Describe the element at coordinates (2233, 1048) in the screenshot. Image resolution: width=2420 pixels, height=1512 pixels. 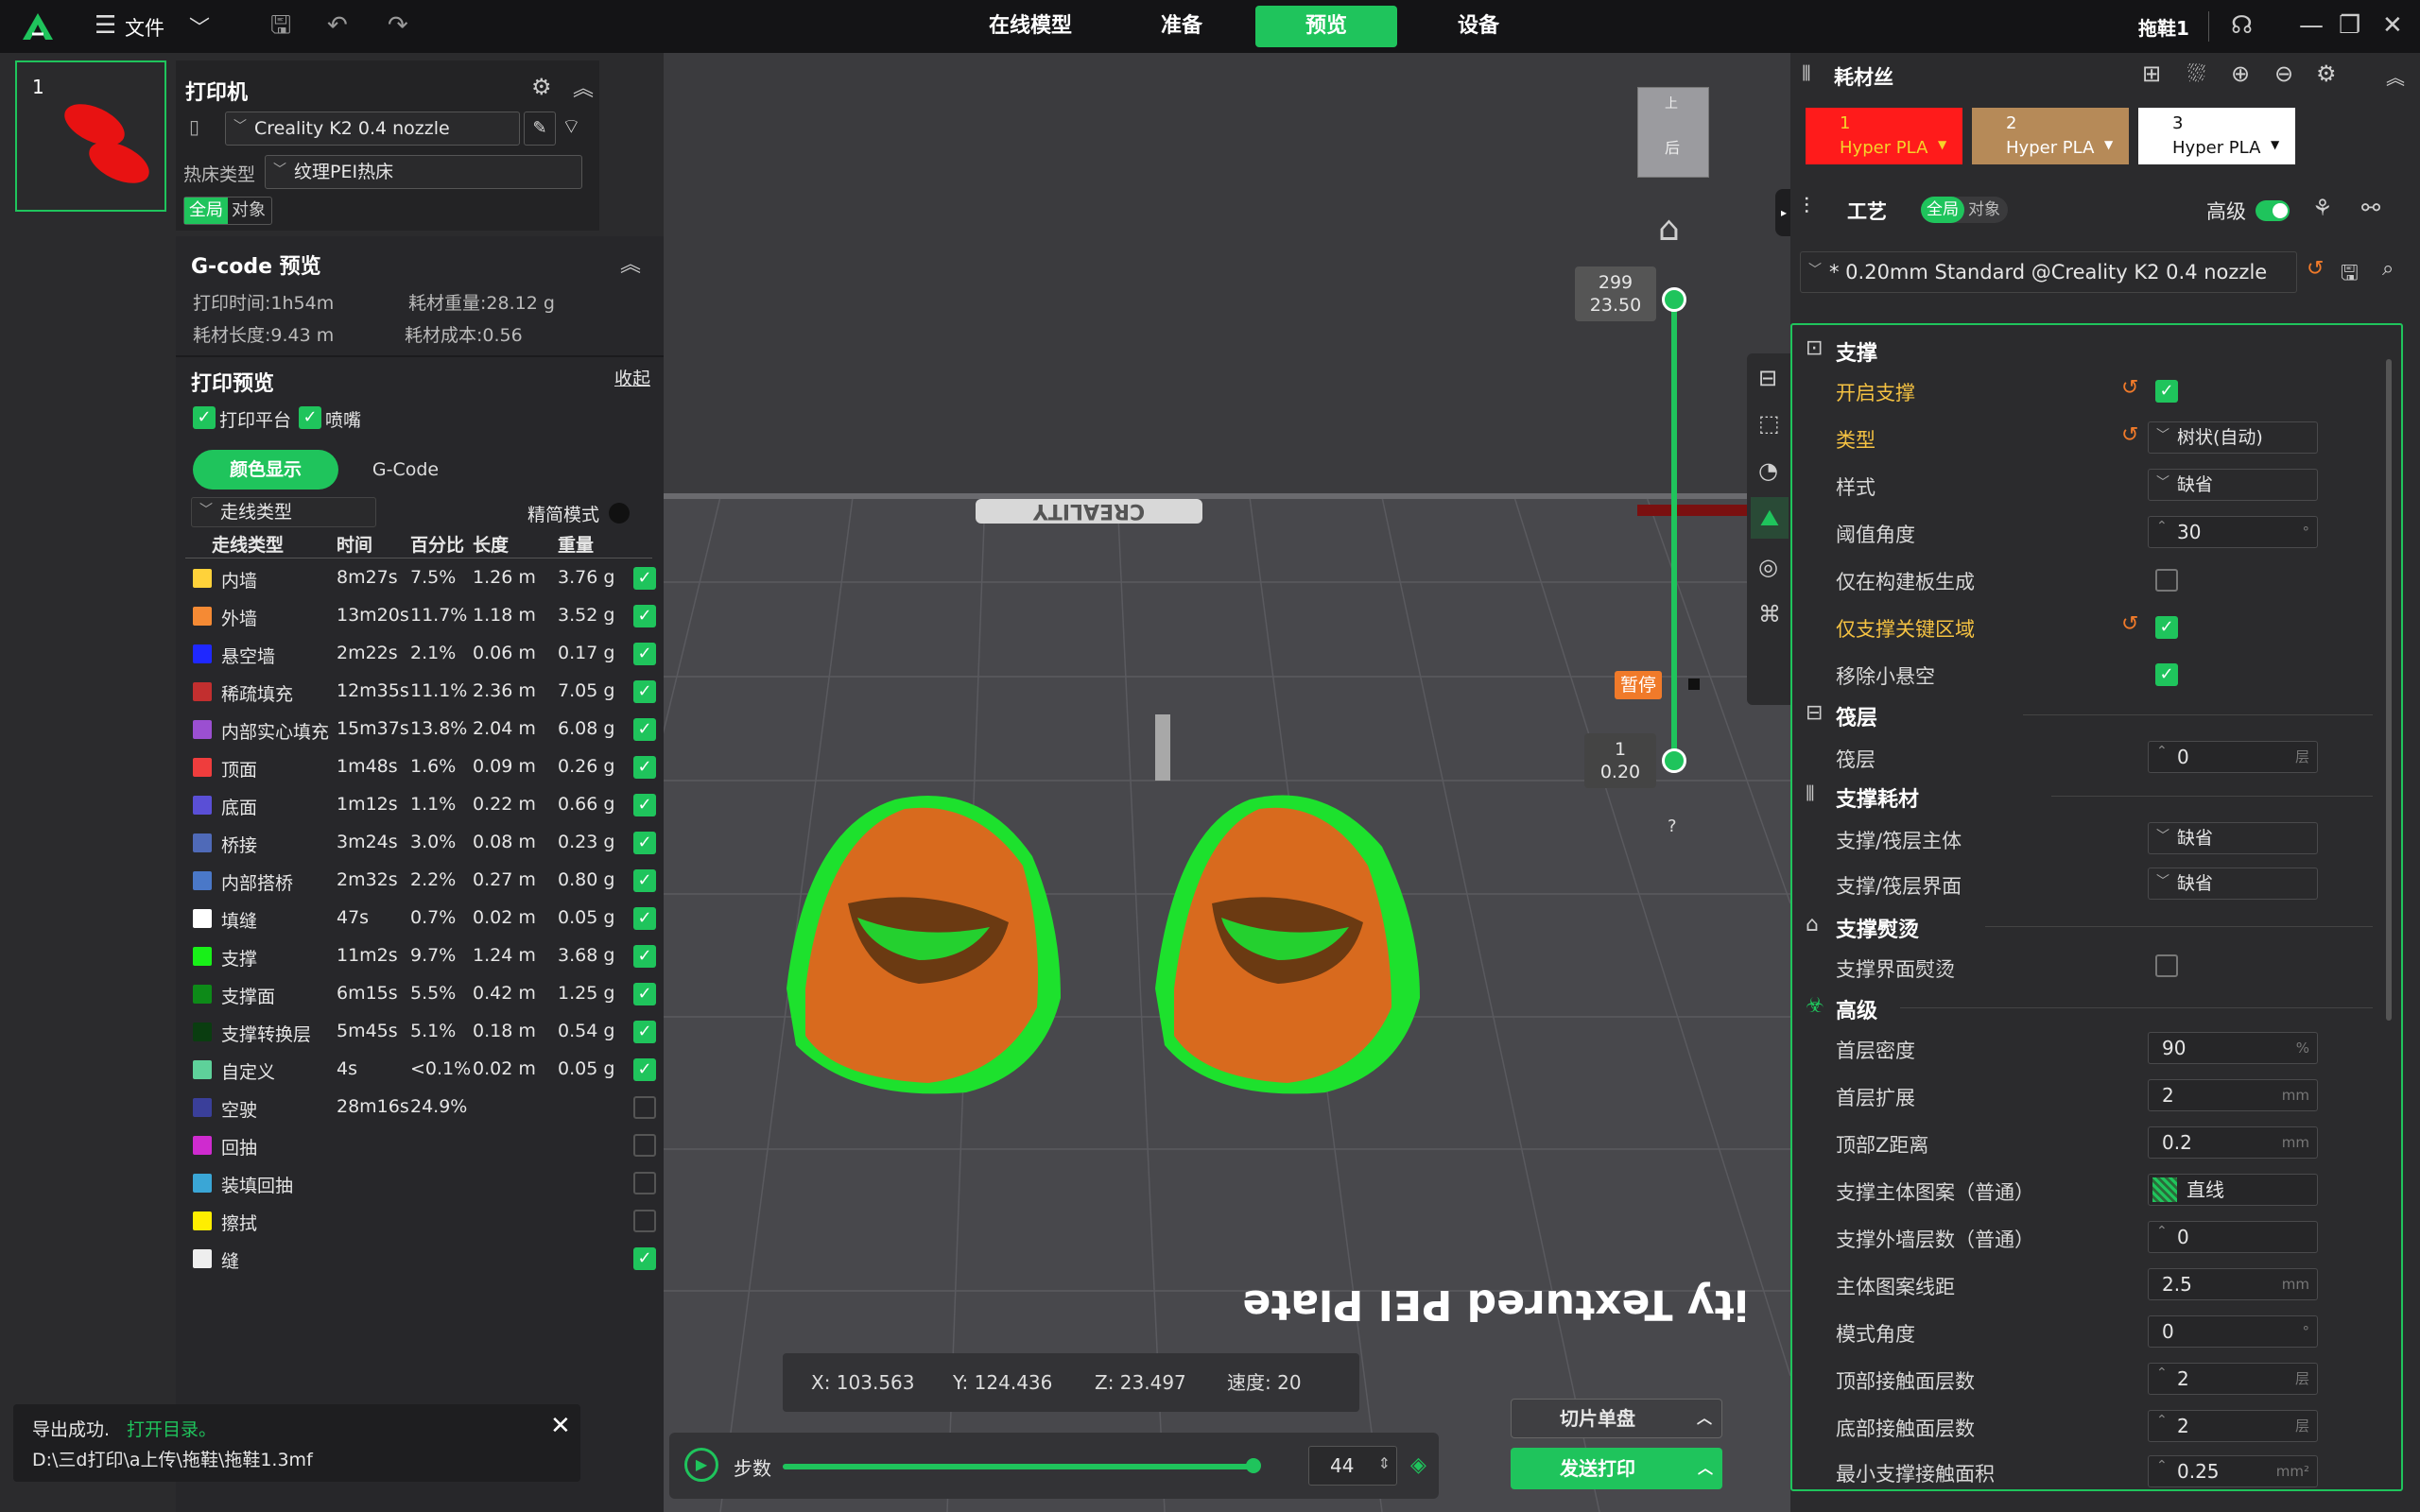
I see `first-density-input: 90%` at that location.